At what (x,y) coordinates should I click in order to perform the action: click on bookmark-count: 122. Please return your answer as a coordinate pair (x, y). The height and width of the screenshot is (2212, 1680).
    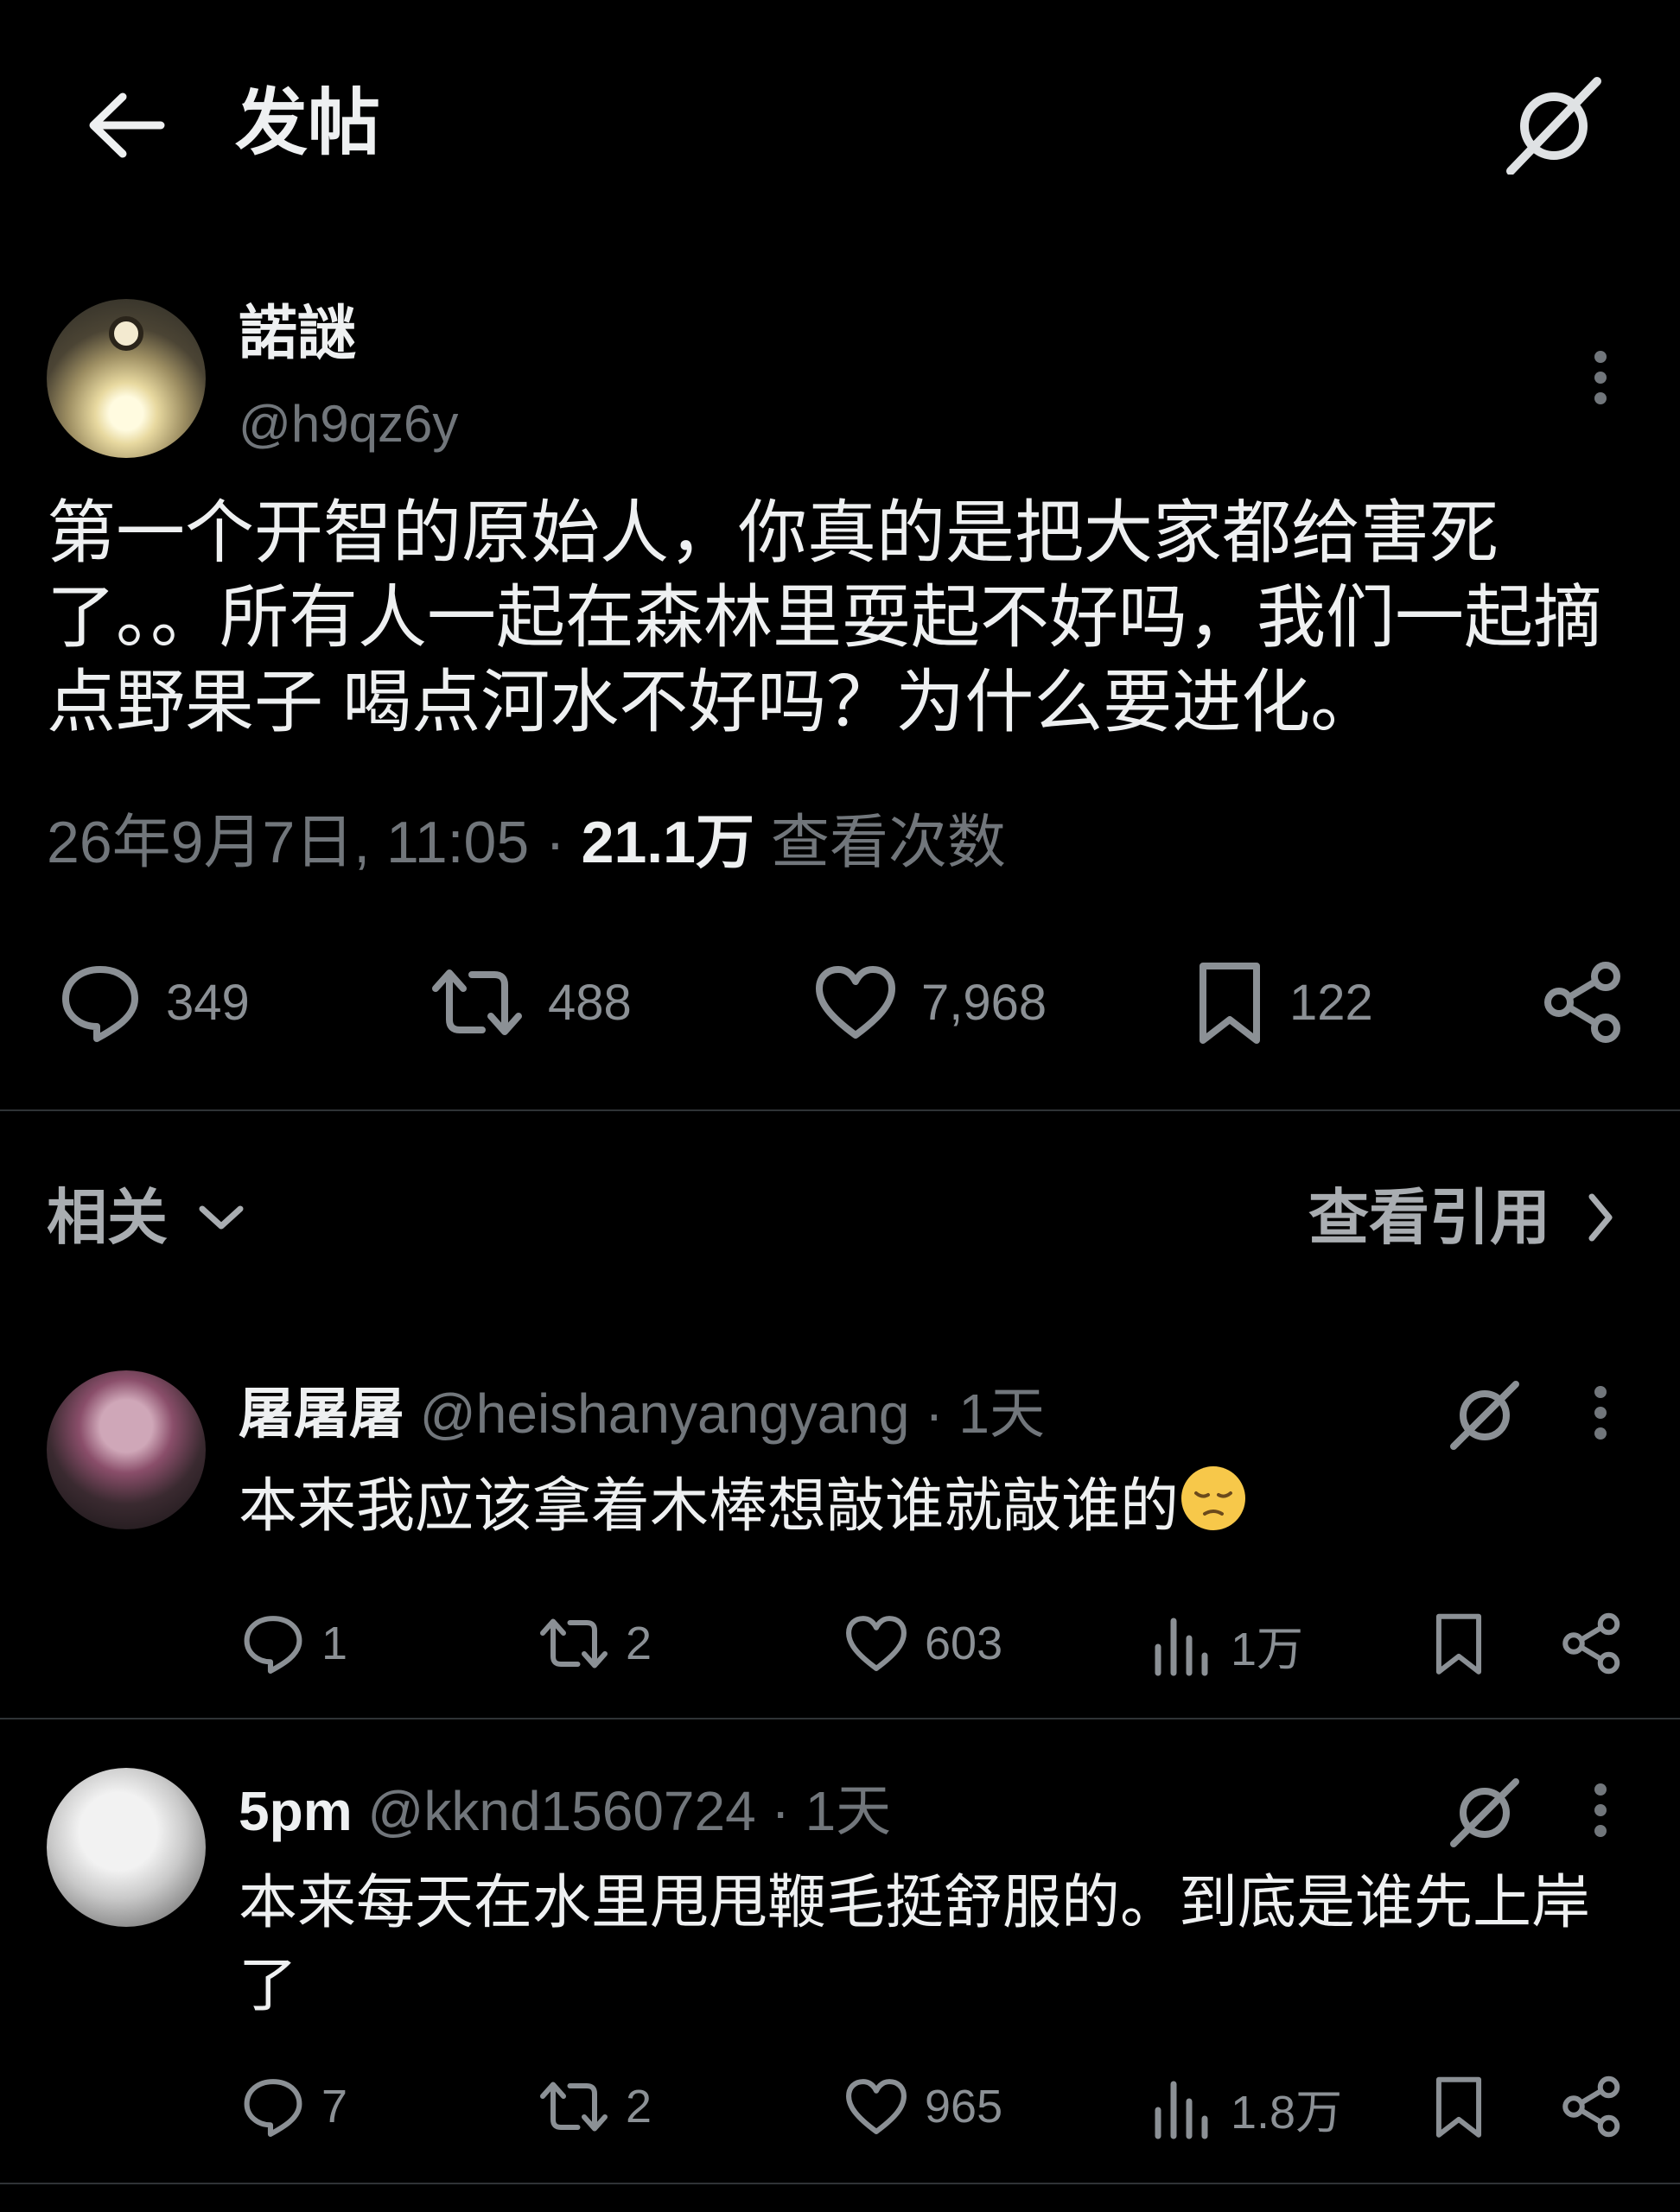
    Looking at the image, I should click on (1331, 1002).